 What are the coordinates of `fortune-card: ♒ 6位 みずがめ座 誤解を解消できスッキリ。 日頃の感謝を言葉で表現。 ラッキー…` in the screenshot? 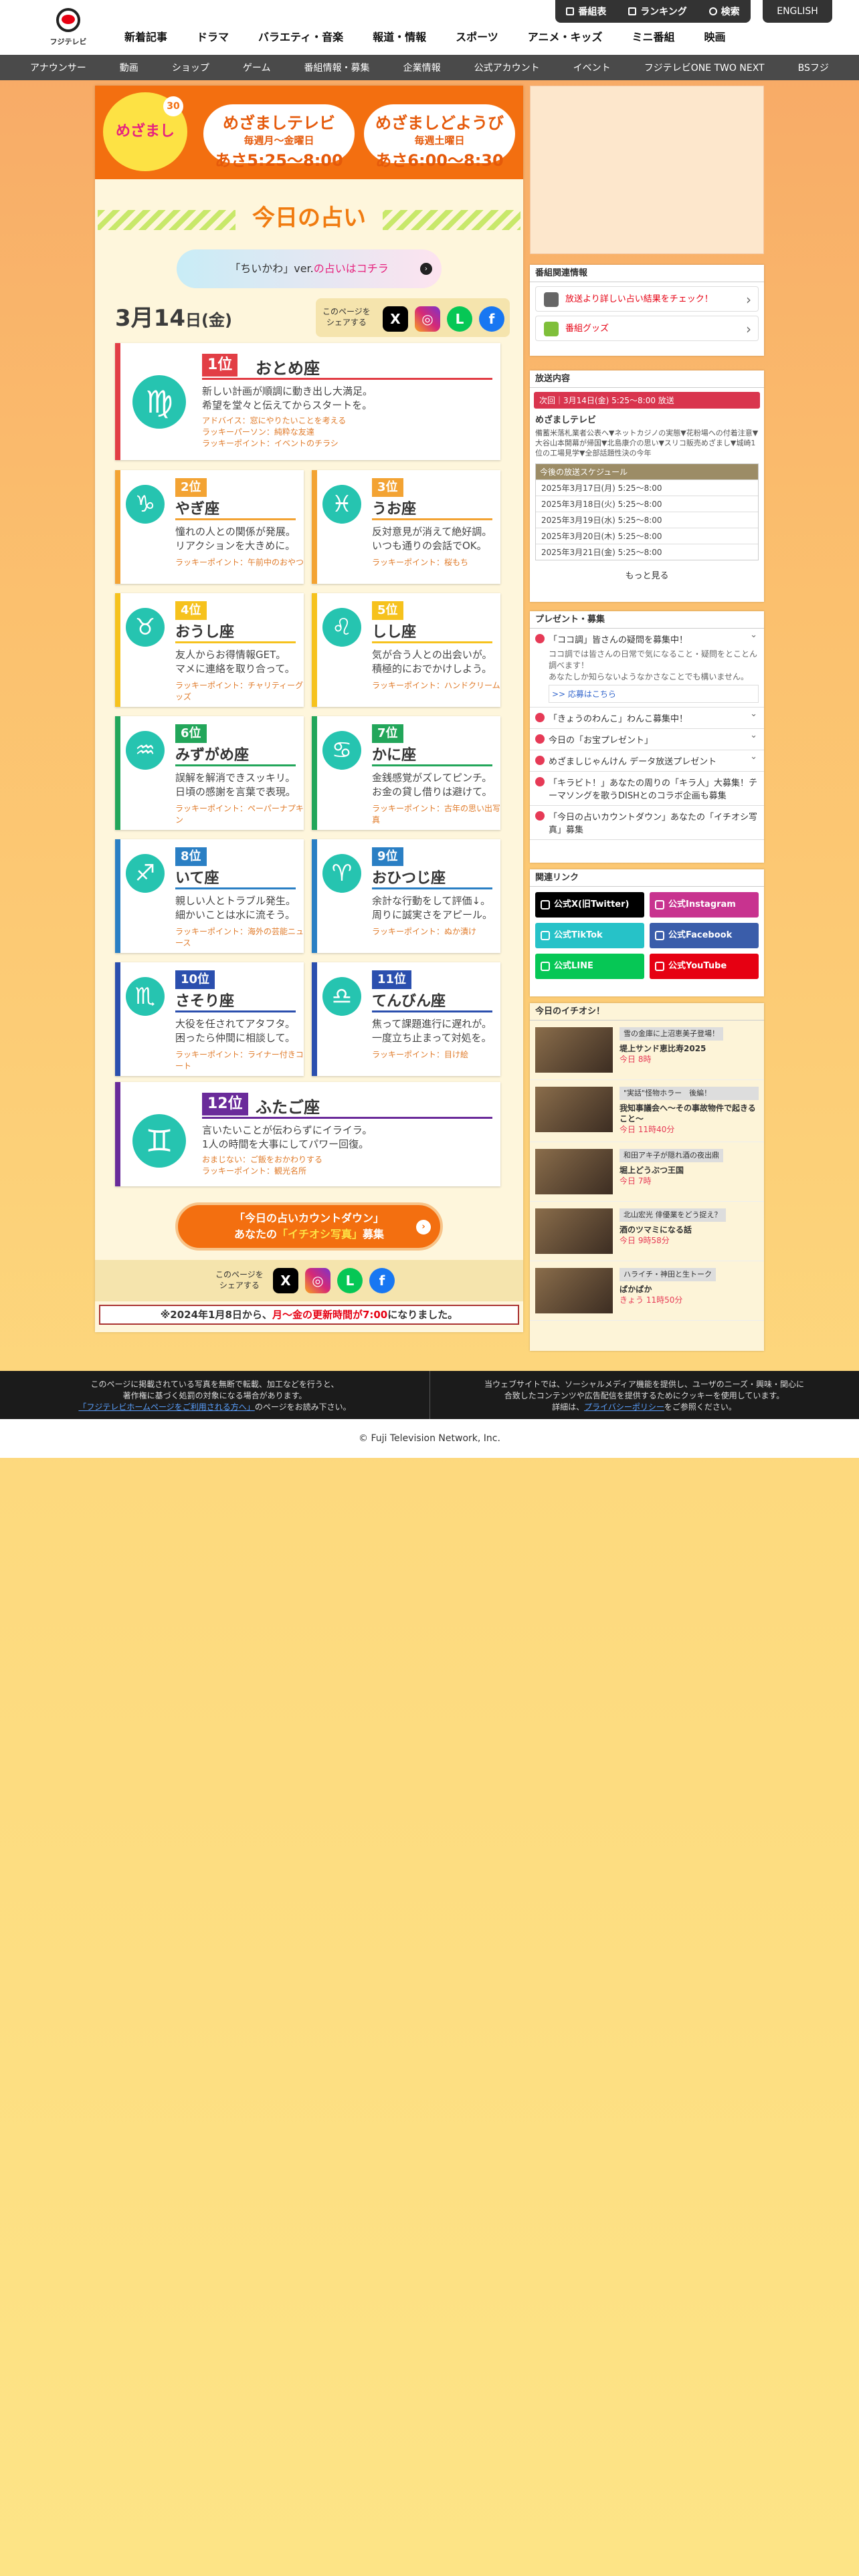 It's located at (209, 773).